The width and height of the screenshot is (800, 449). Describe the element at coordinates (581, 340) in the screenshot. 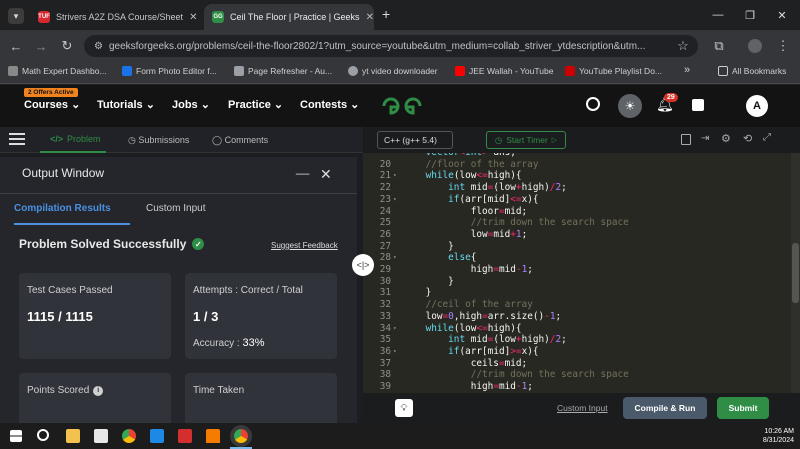

I see `code-line: 35 int mid=(low+high)/2;` at that location.